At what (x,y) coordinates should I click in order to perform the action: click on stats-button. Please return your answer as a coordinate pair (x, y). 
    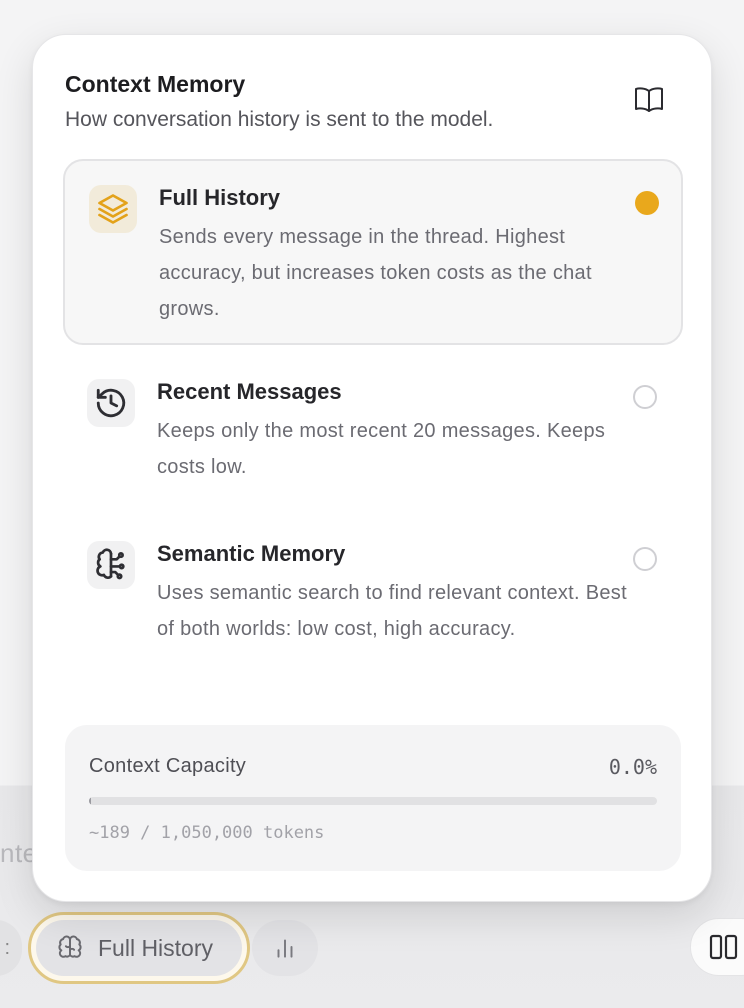
    Looking at the image, I should click on (285, 948).